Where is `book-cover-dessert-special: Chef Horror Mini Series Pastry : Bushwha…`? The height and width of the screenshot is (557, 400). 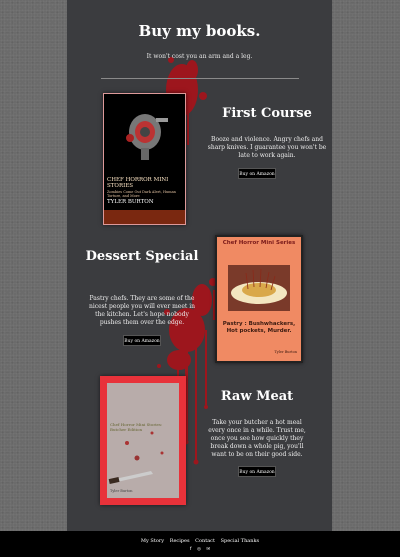 book-cover-dessert-special: Chef Horror Mini Series Pastry : Bushwha… is located at coordinates (259, 299).